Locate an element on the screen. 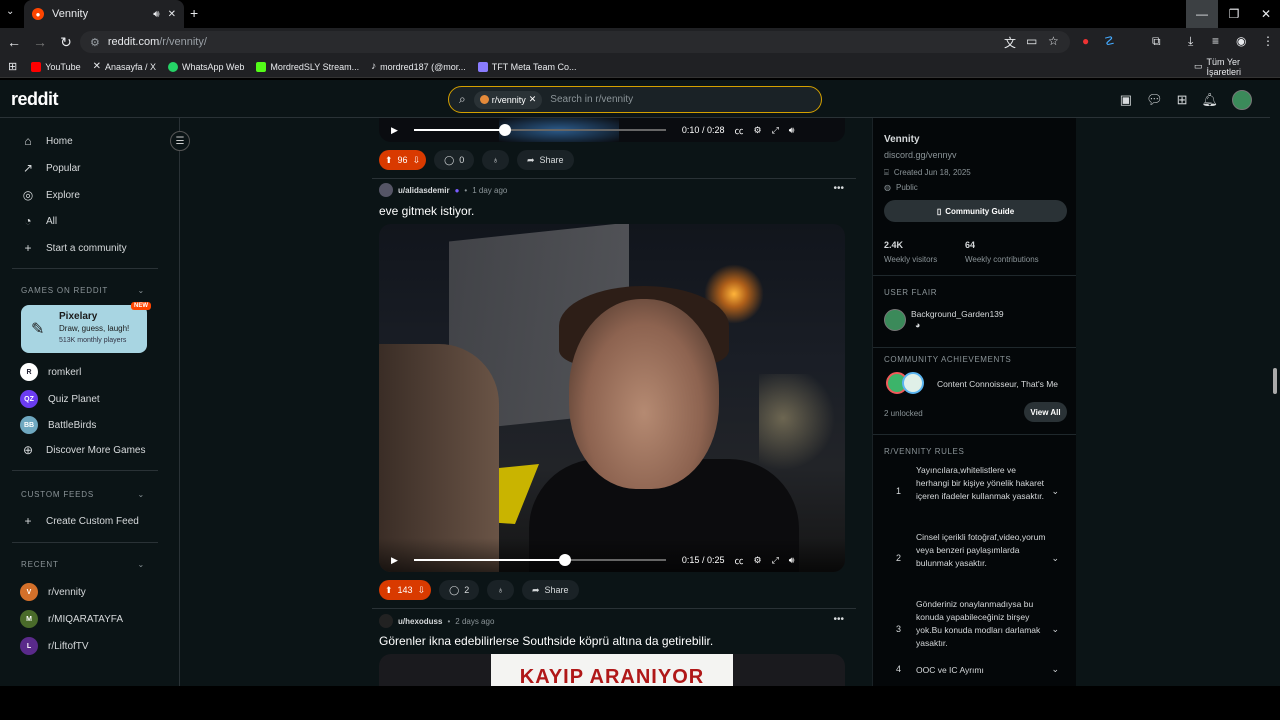  browser-tab: ● Vennity 🔊︎ ✕ is located at coordinates (104, 14).